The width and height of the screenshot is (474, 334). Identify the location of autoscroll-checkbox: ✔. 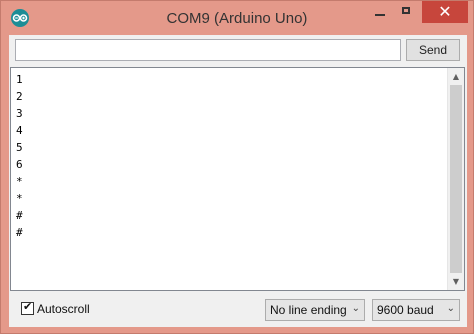
(27, 307).